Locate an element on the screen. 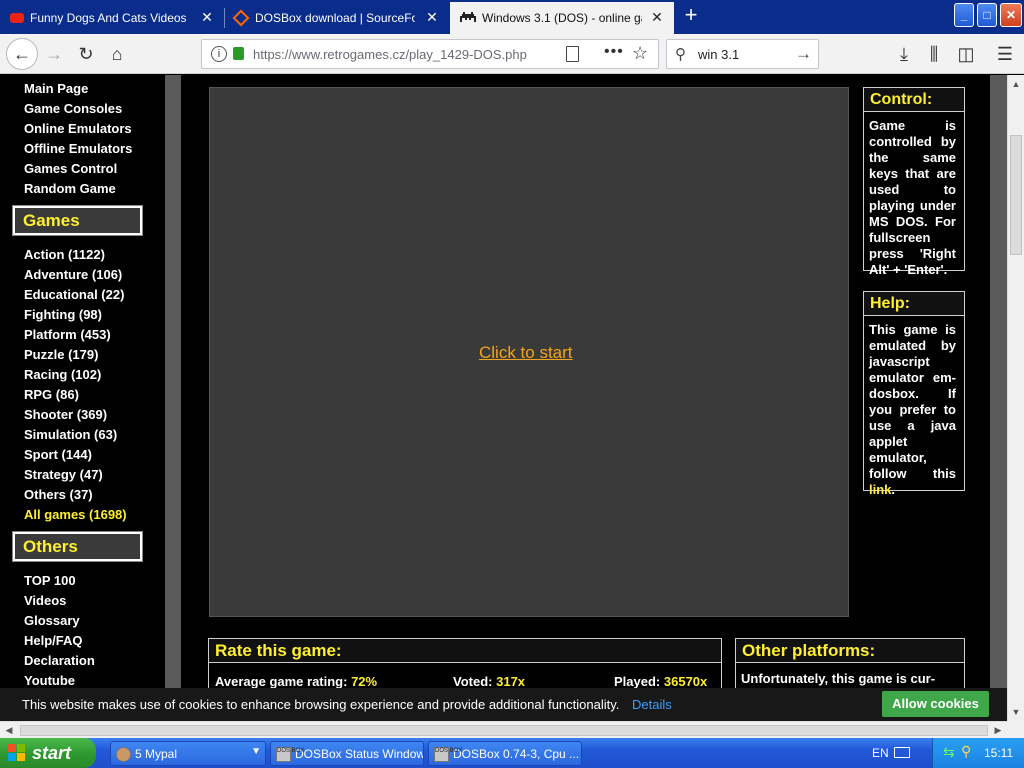 The image size is (1024, 768). reader-view-icon is located at coordinates (572, 54).